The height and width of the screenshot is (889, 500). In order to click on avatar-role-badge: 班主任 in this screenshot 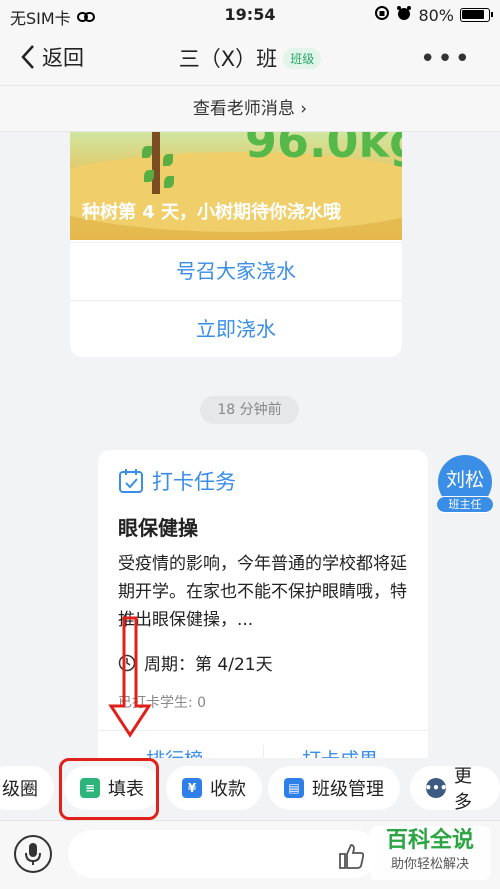, I will do `click(465, 504)`.